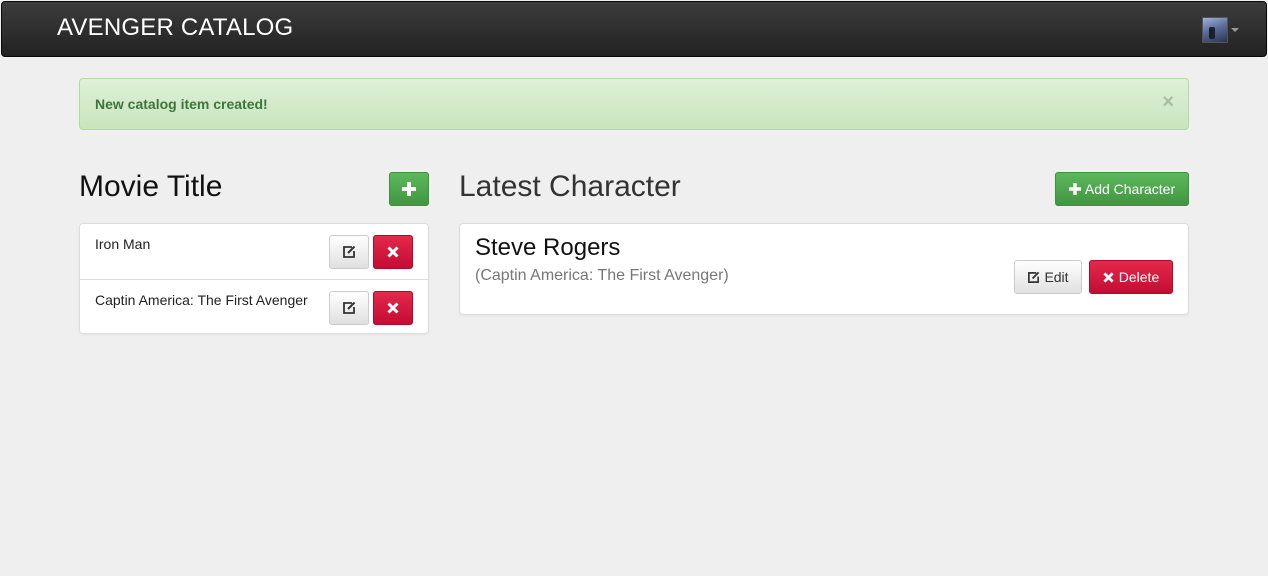 The width and height of the screenshot is (1268, 576). Describe the element at coordinates (548, 247) in the screenshot. I see `character-name: Steve Rogers` at that location.